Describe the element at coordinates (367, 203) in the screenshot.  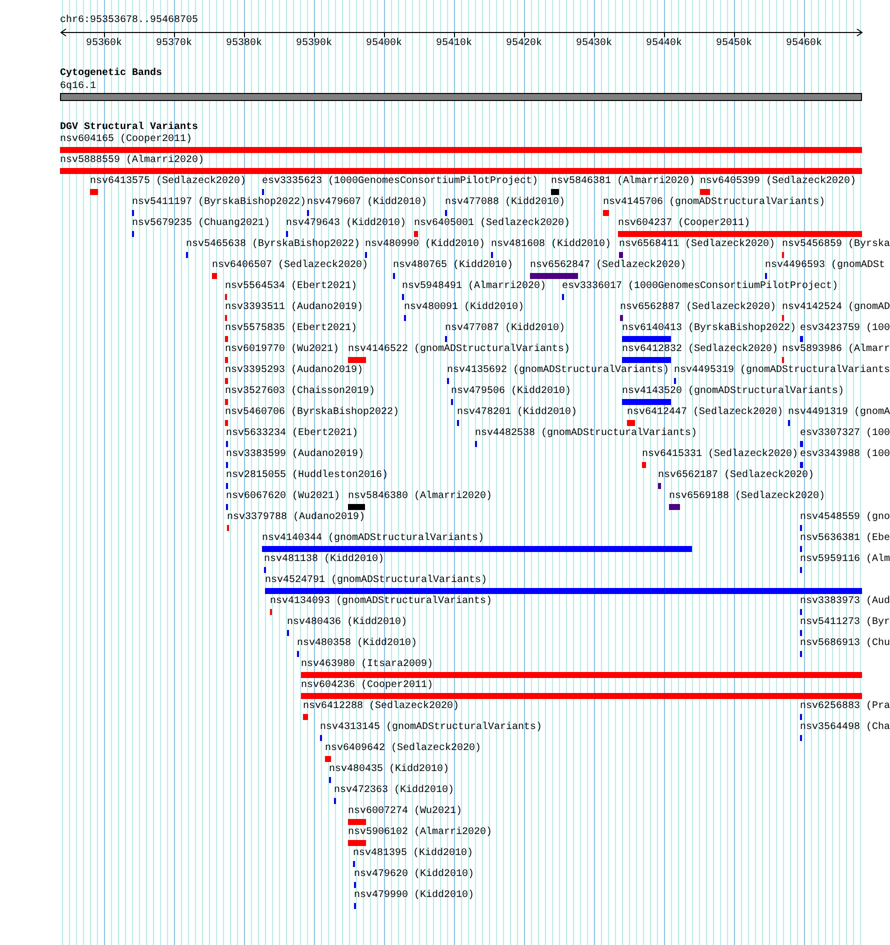
I see `variant-label: nsv479607 (Kidd2010)` at that location.